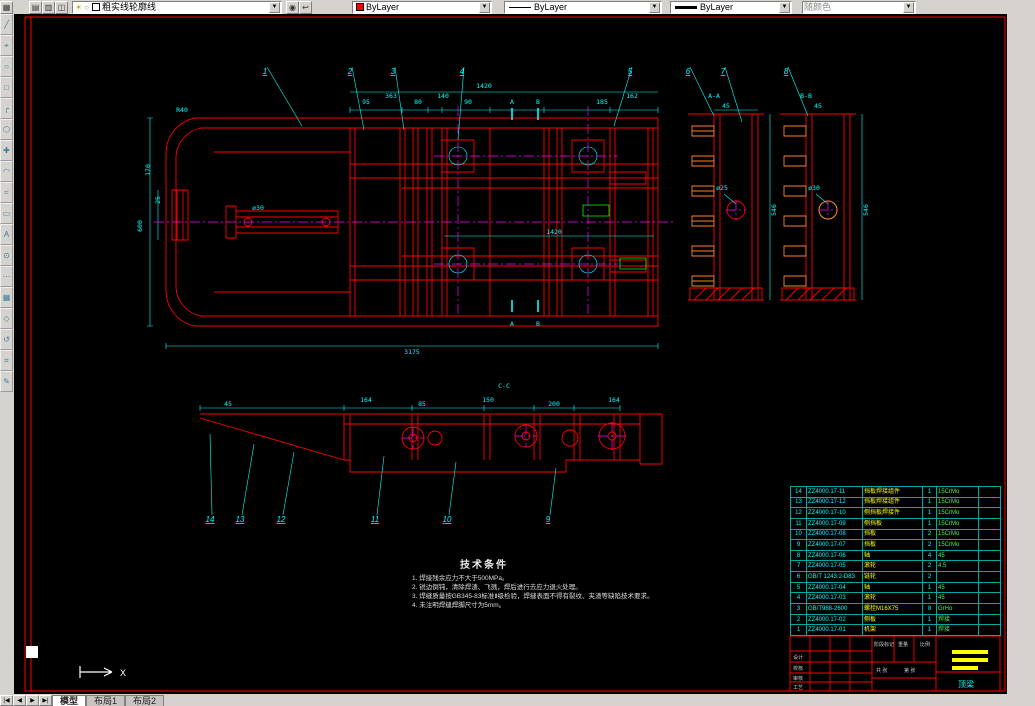 Image resolution: width=1035 pixels, height=706 pixels. I want to click on grid-snap-button: ▦, so click(6, 7).